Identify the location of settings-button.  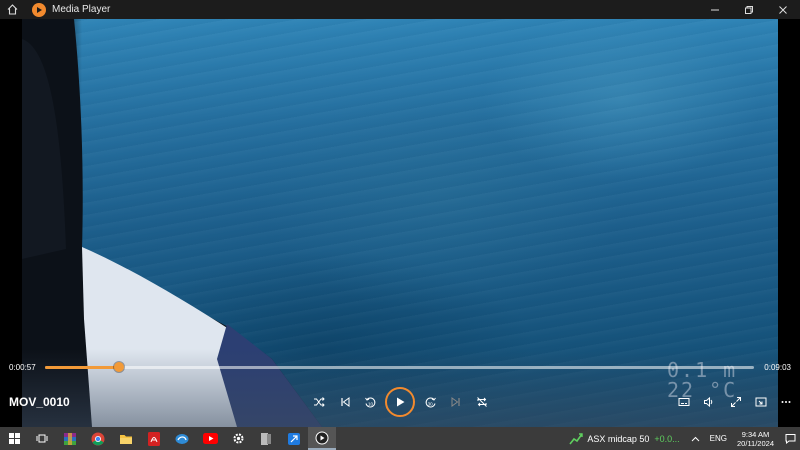
(238, 438).